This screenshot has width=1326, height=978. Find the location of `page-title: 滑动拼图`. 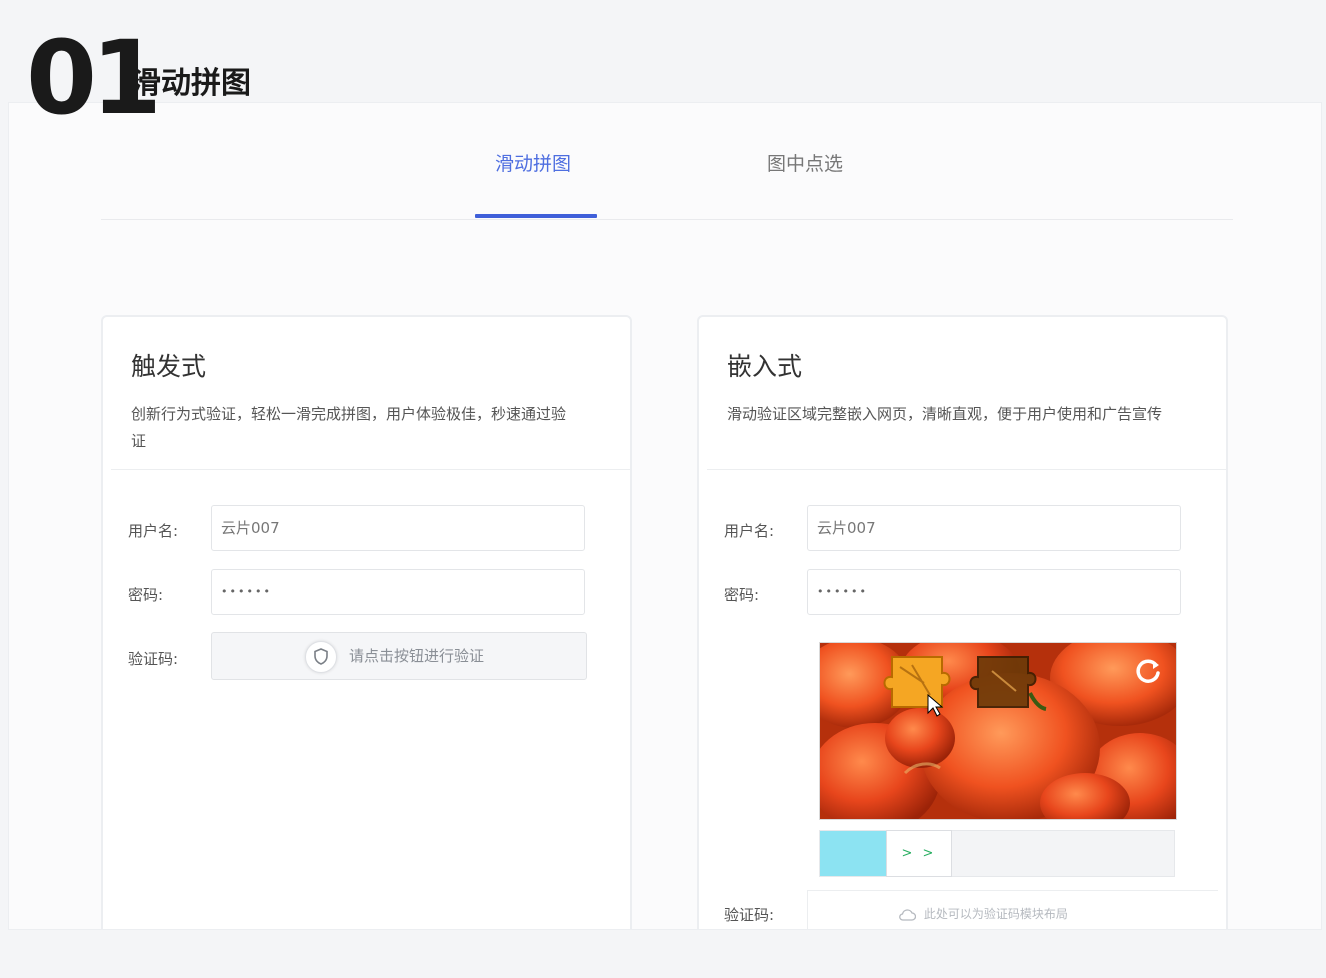

page-title: 滑动拼图 is located at coordinates (191, 83).